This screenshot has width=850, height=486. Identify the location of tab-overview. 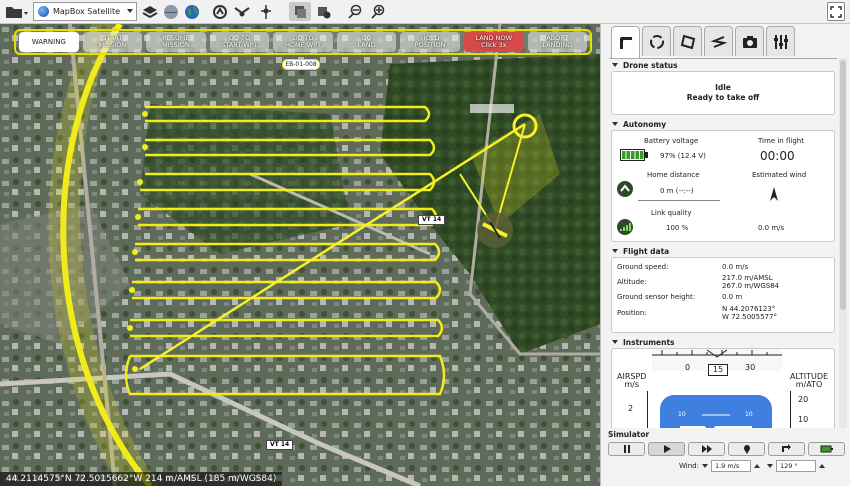
(625, 42).